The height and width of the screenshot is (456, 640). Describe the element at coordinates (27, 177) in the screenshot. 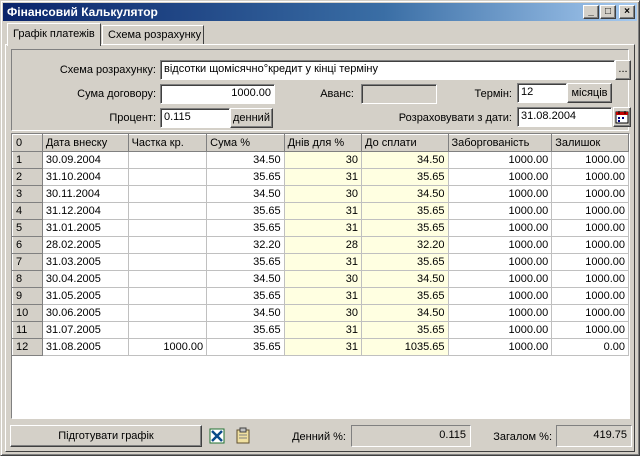

I see `row-index-cell: 2` at that location.